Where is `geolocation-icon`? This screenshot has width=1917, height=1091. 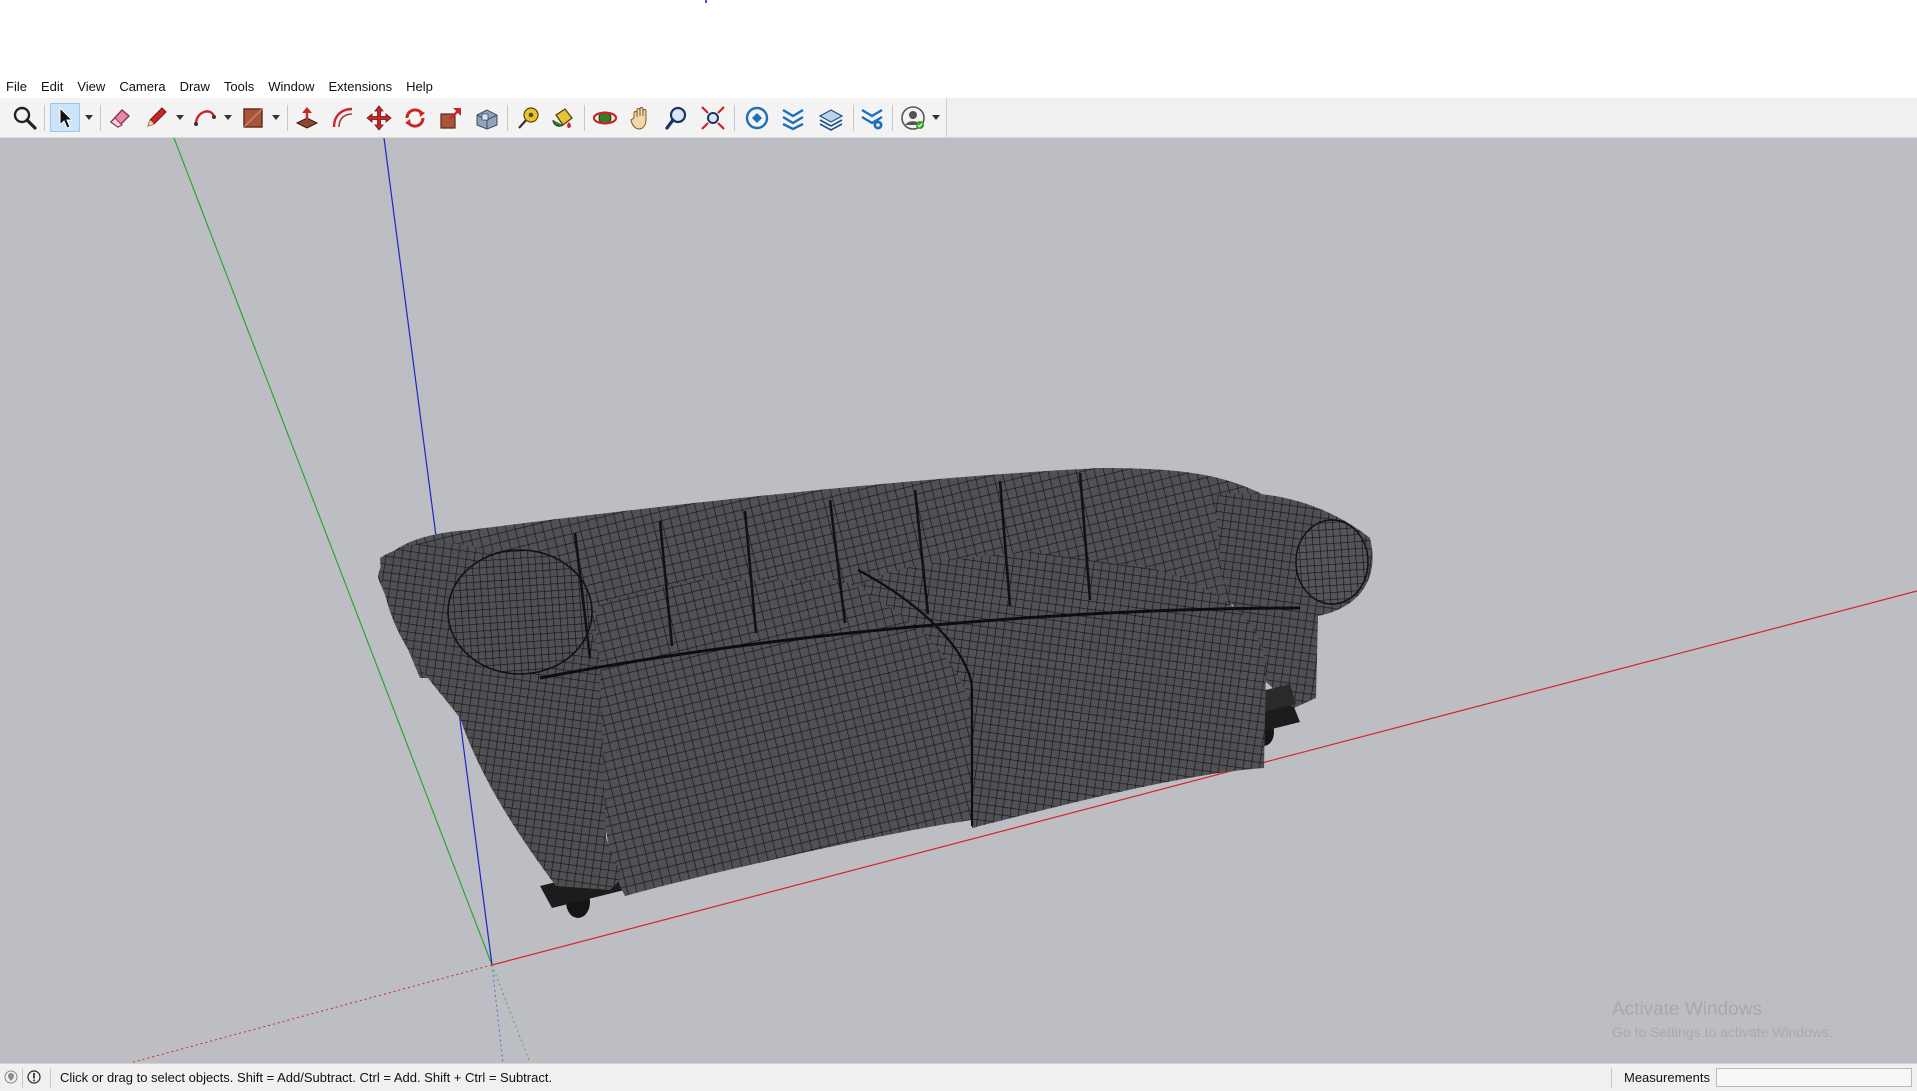
geolocation-icon is located at coordinates (11, 1077).